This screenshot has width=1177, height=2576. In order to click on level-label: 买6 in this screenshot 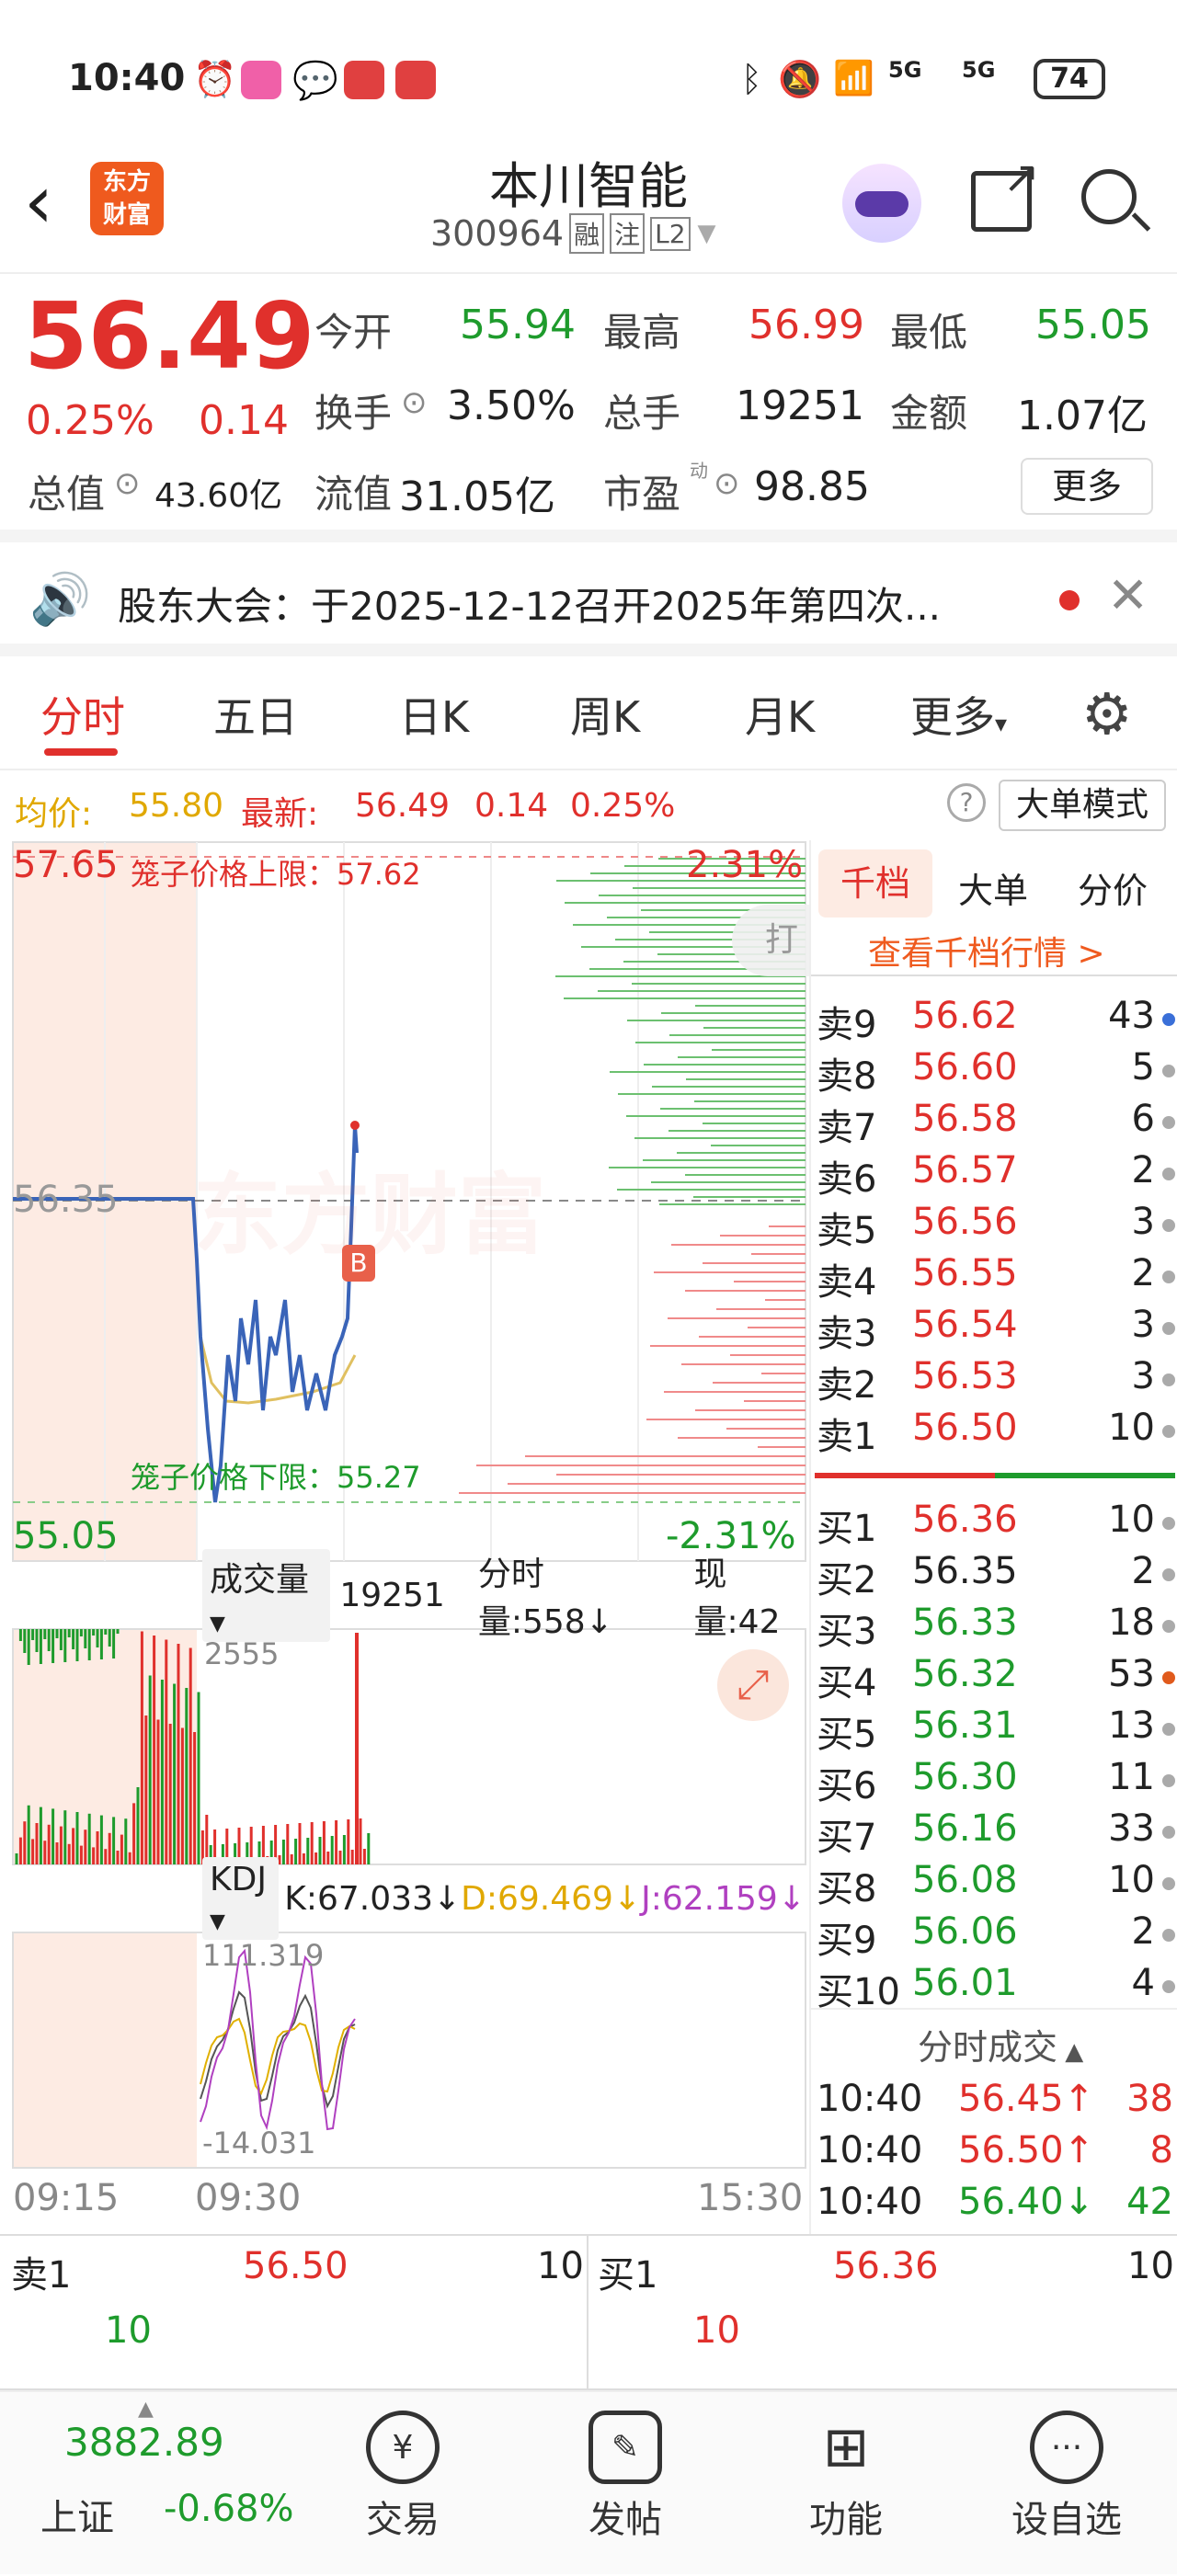, I will do `click(847, 1786)`.